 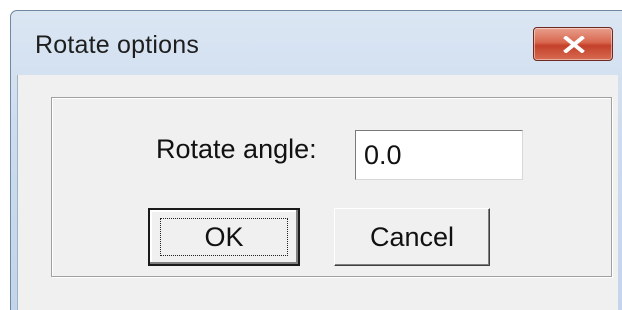 I want to click on window-title: Rotate options, so click(x=117, y=45).